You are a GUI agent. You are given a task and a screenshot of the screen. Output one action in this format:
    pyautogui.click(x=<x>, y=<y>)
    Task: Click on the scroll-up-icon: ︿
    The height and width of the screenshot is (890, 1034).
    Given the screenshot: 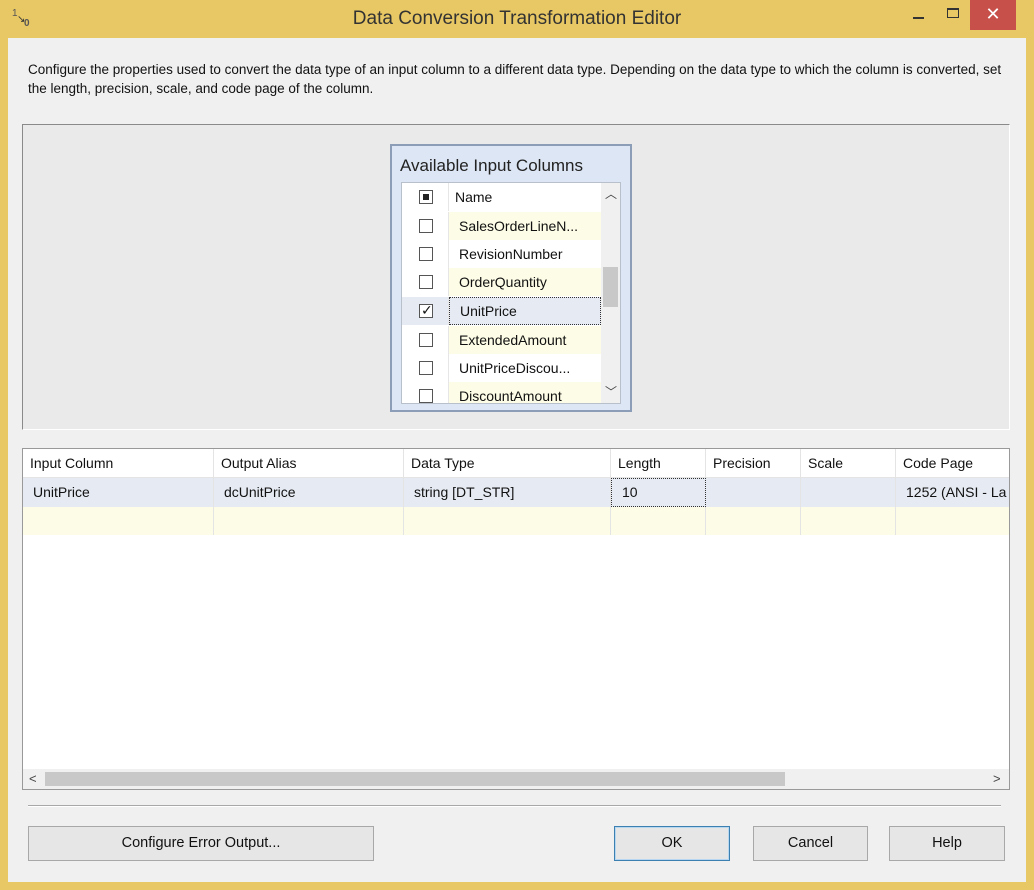 What is the action you would take?
    pyautogui.click(x=611, y=193)
    